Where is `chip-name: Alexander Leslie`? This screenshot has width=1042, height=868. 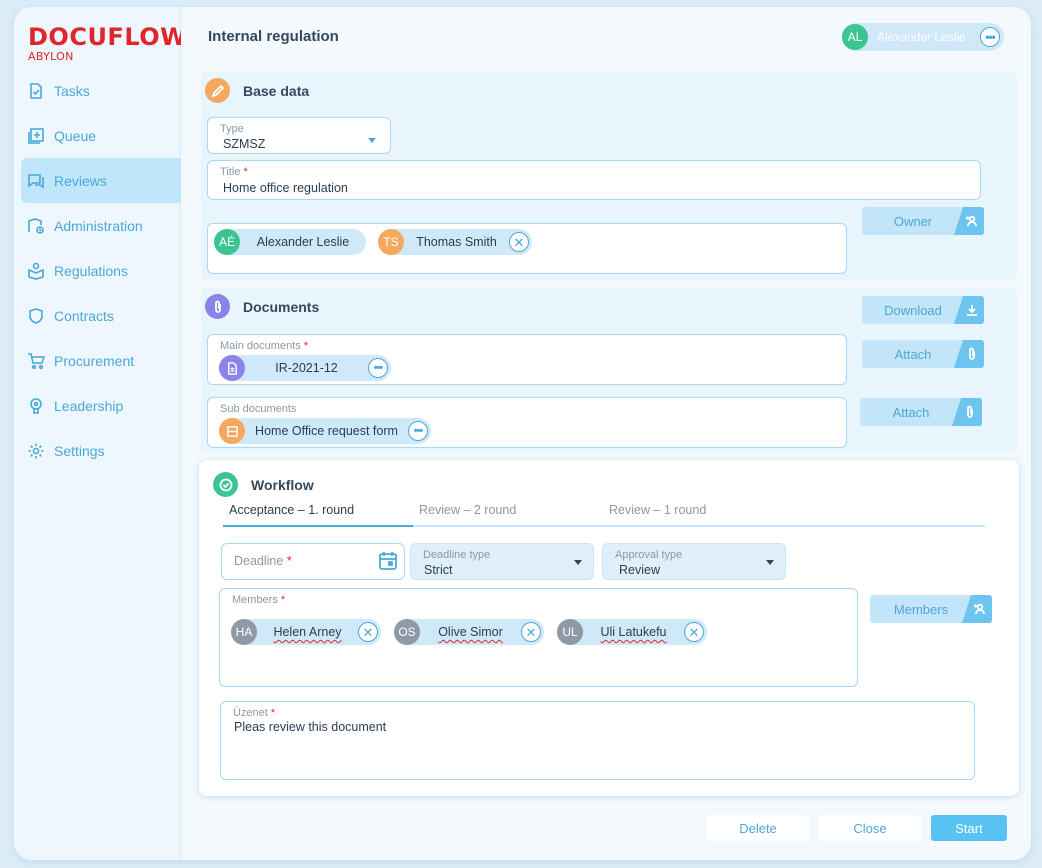 chip-name: Alexander Leslie is located at coordinates (303, 242).